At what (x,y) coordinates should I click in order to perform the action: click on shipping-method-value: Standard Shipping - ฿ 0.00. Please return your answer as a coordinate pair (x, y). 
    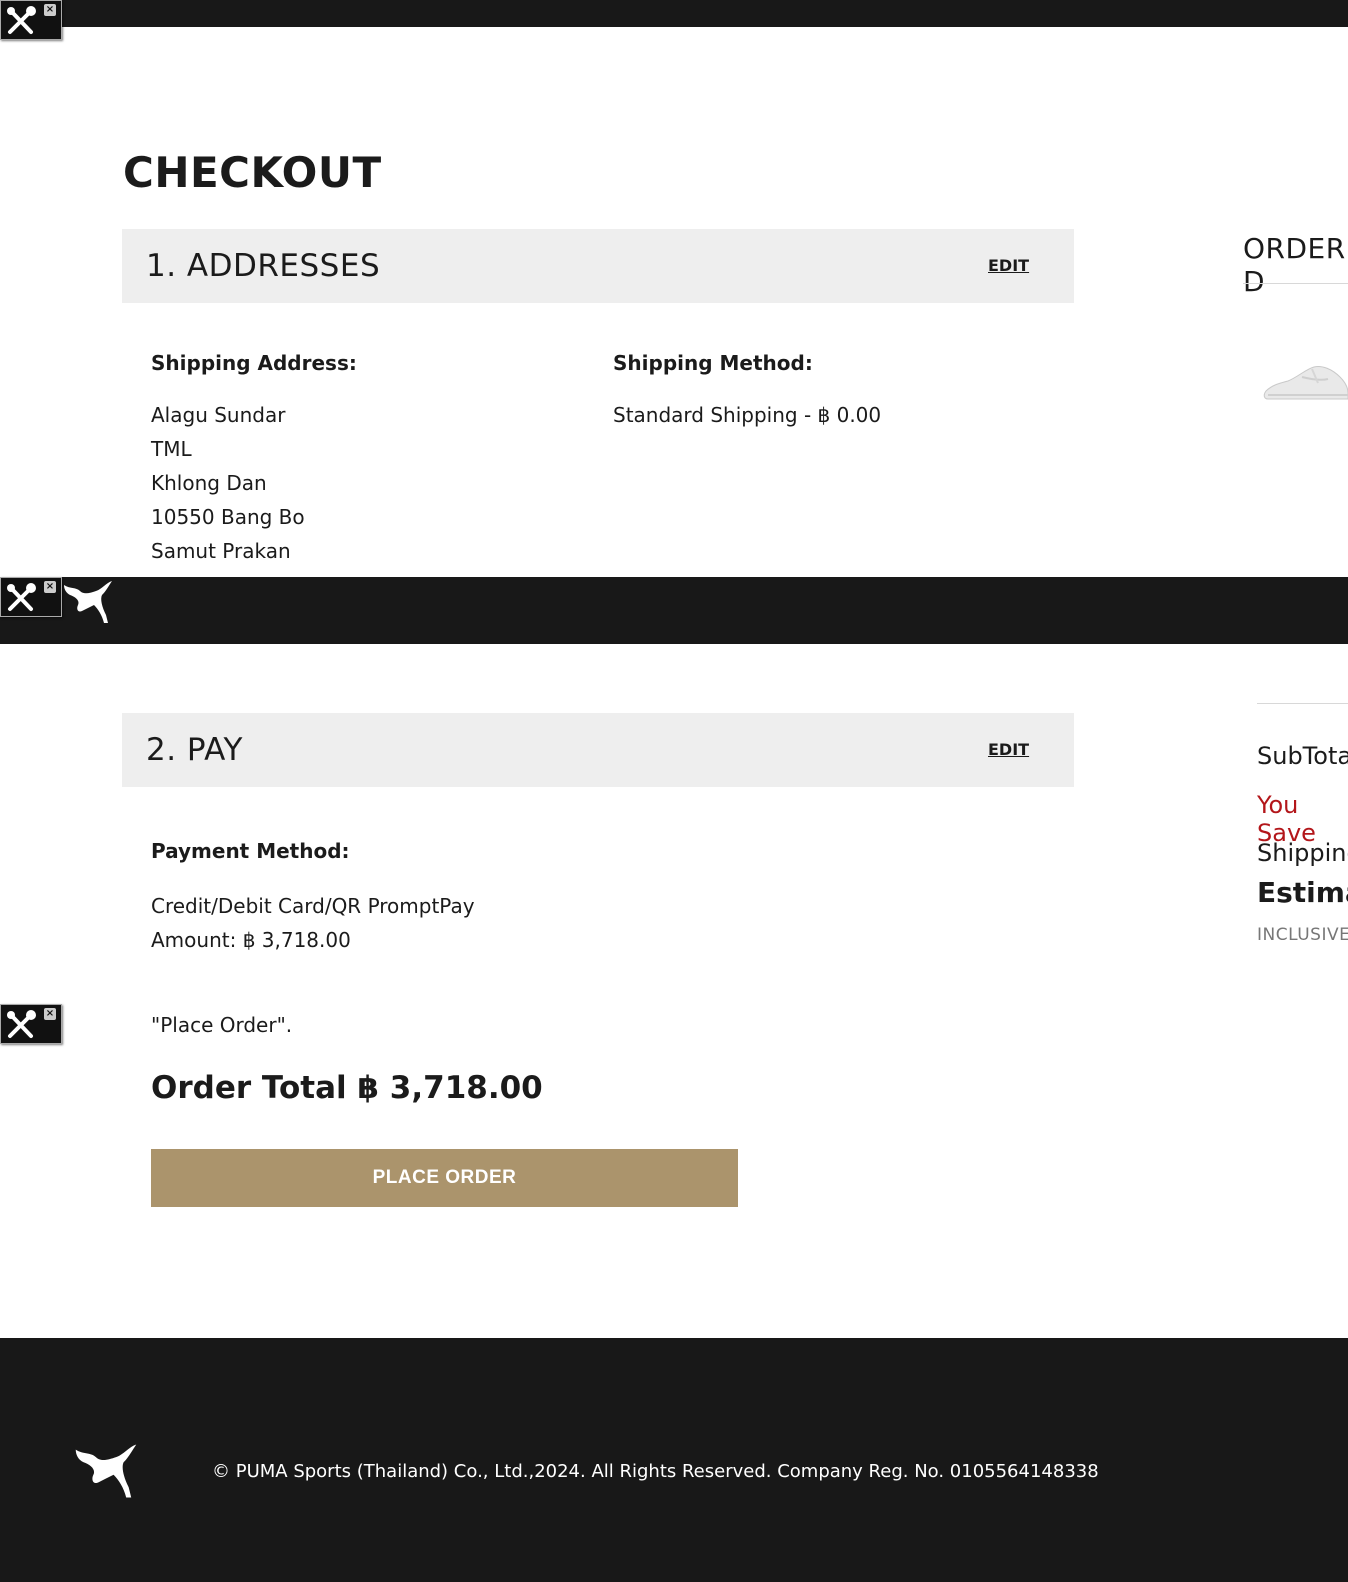
    Looking at the image, I should click on (747, 415).